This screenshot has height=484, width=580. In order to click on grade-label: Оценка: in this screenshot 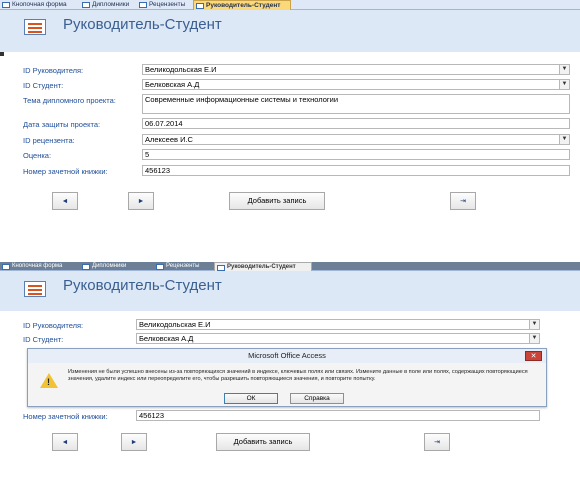, I will do `click(37, 155)`.